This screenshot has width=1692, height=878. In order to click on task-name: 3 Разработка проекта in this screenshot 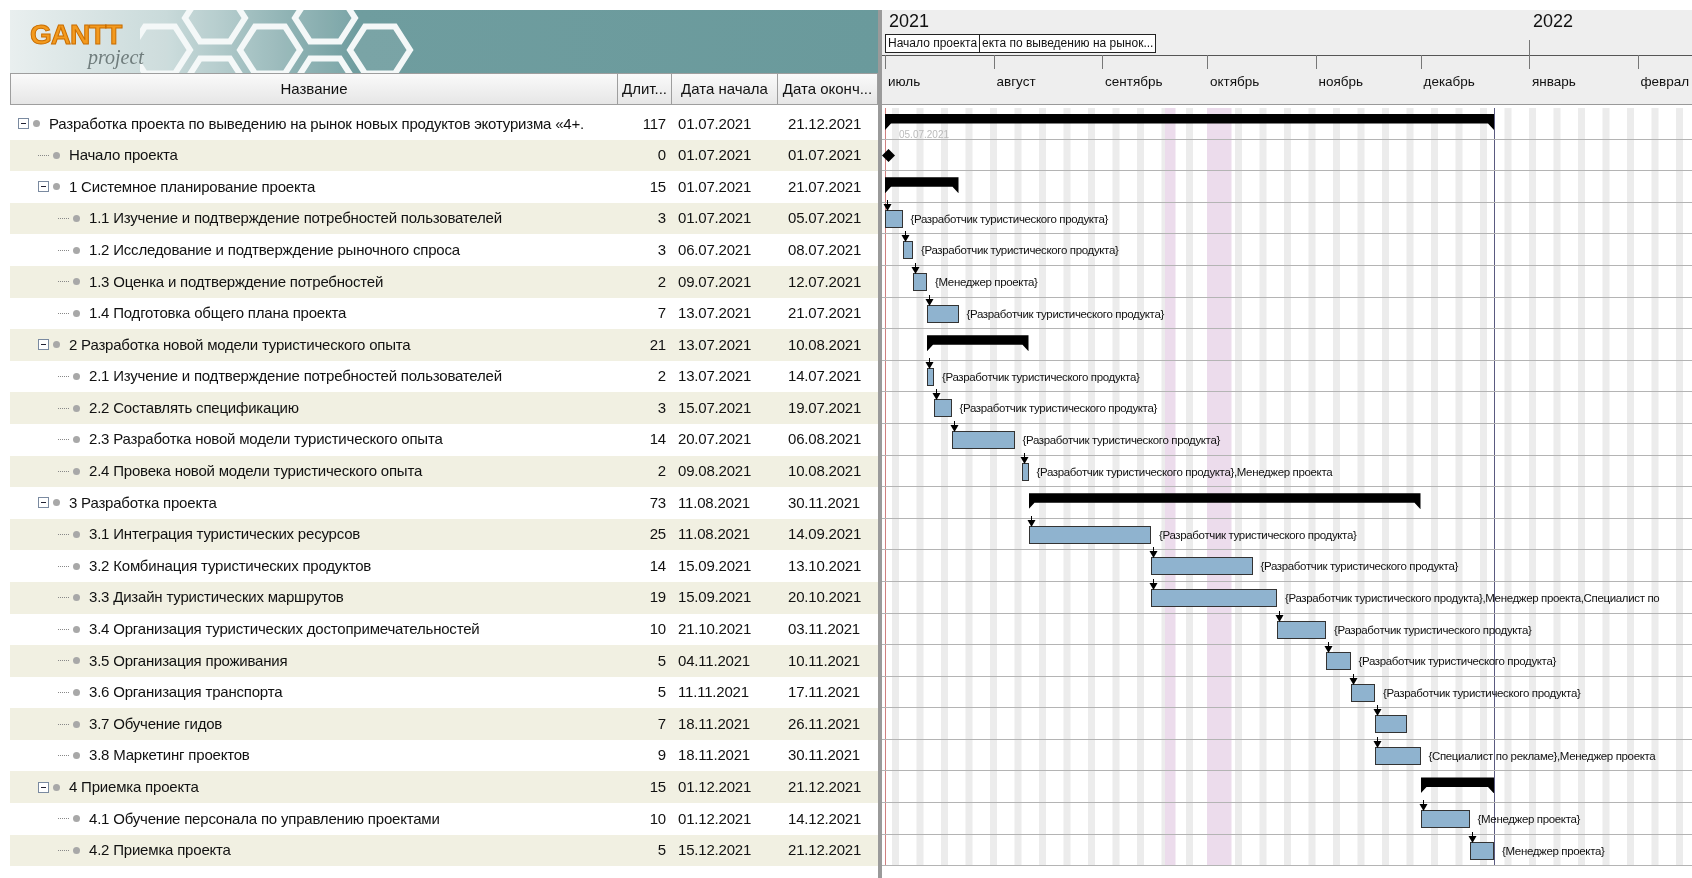, I will do `click(143, 502)`.